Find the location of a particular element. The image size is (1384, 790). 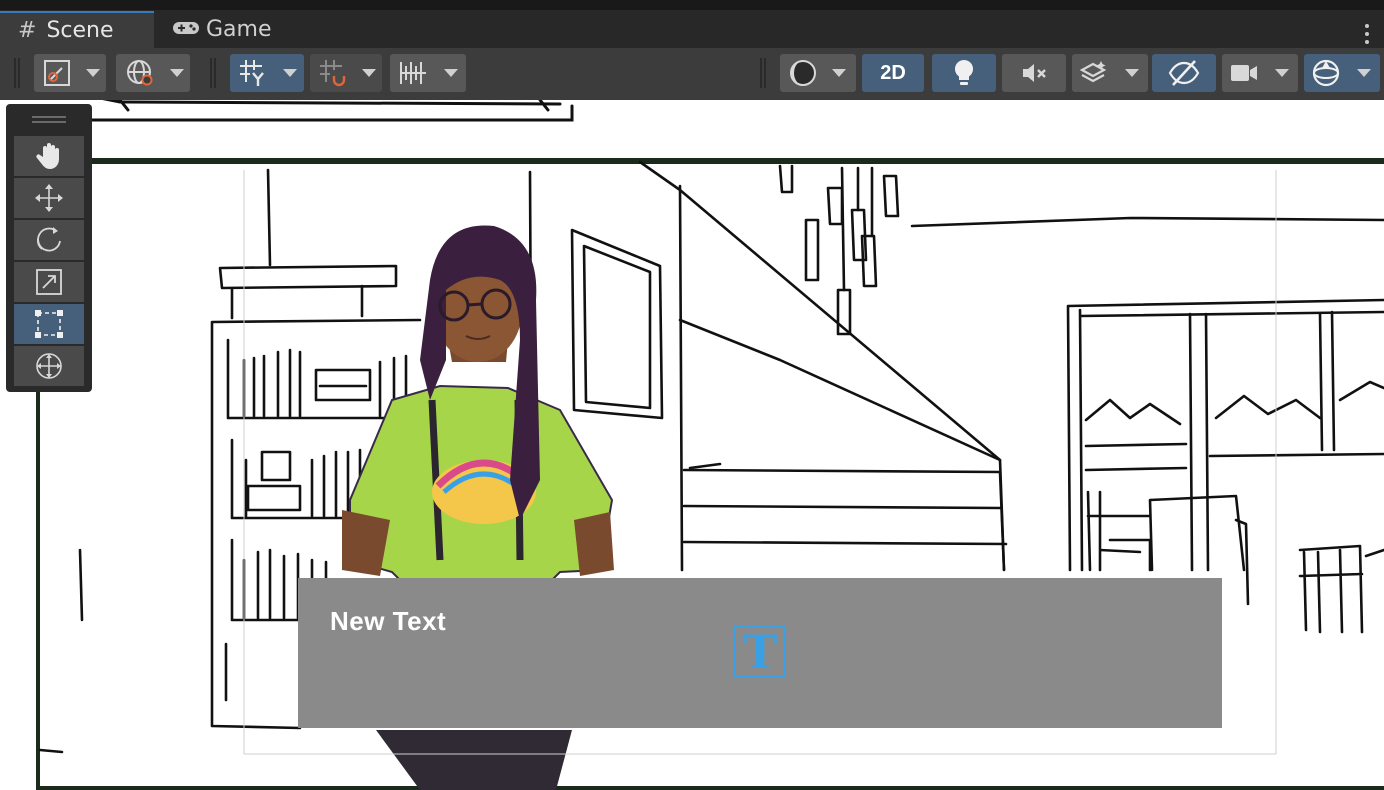

draw-mode-button is located at coordinates (57, 73).